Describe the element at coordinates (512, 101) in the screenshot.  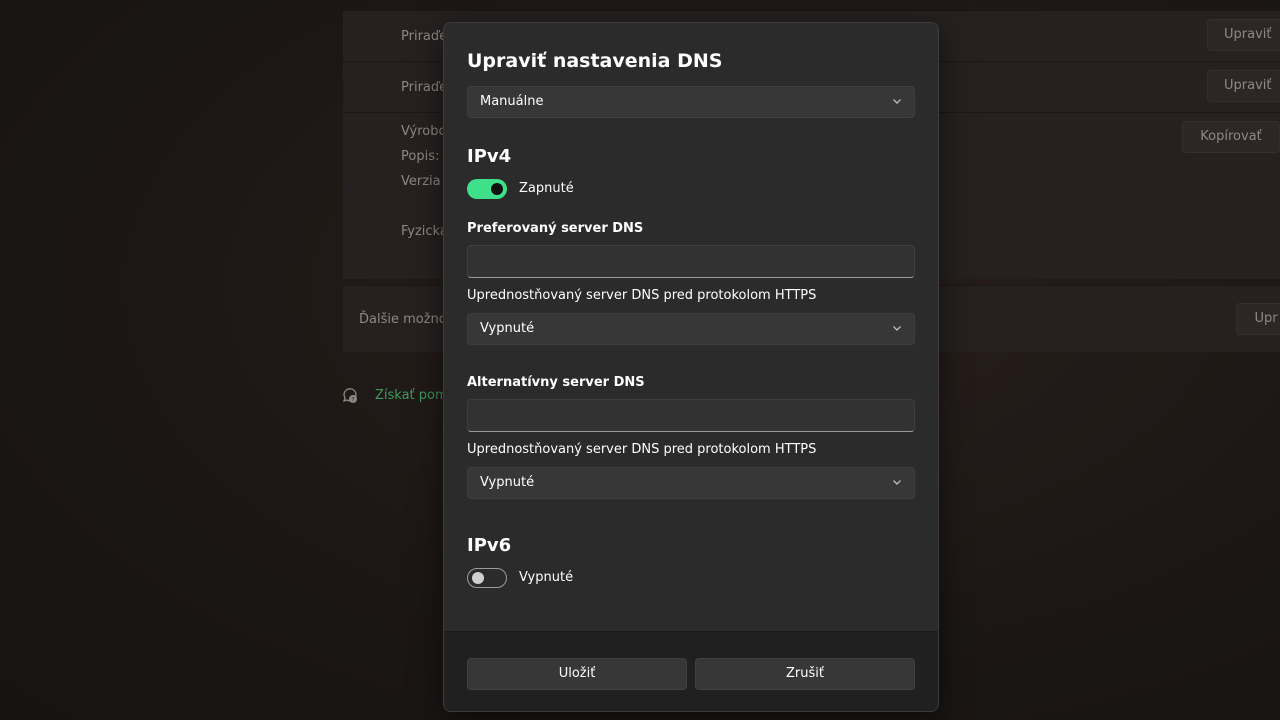
I see `dns-mode-value: Manuálne` at that location.